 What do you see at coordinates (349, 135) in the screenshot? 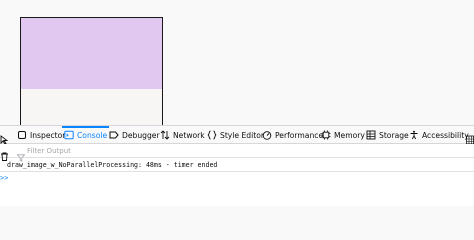
I see `tab-label: Memory` at bounding box center [349, 135].